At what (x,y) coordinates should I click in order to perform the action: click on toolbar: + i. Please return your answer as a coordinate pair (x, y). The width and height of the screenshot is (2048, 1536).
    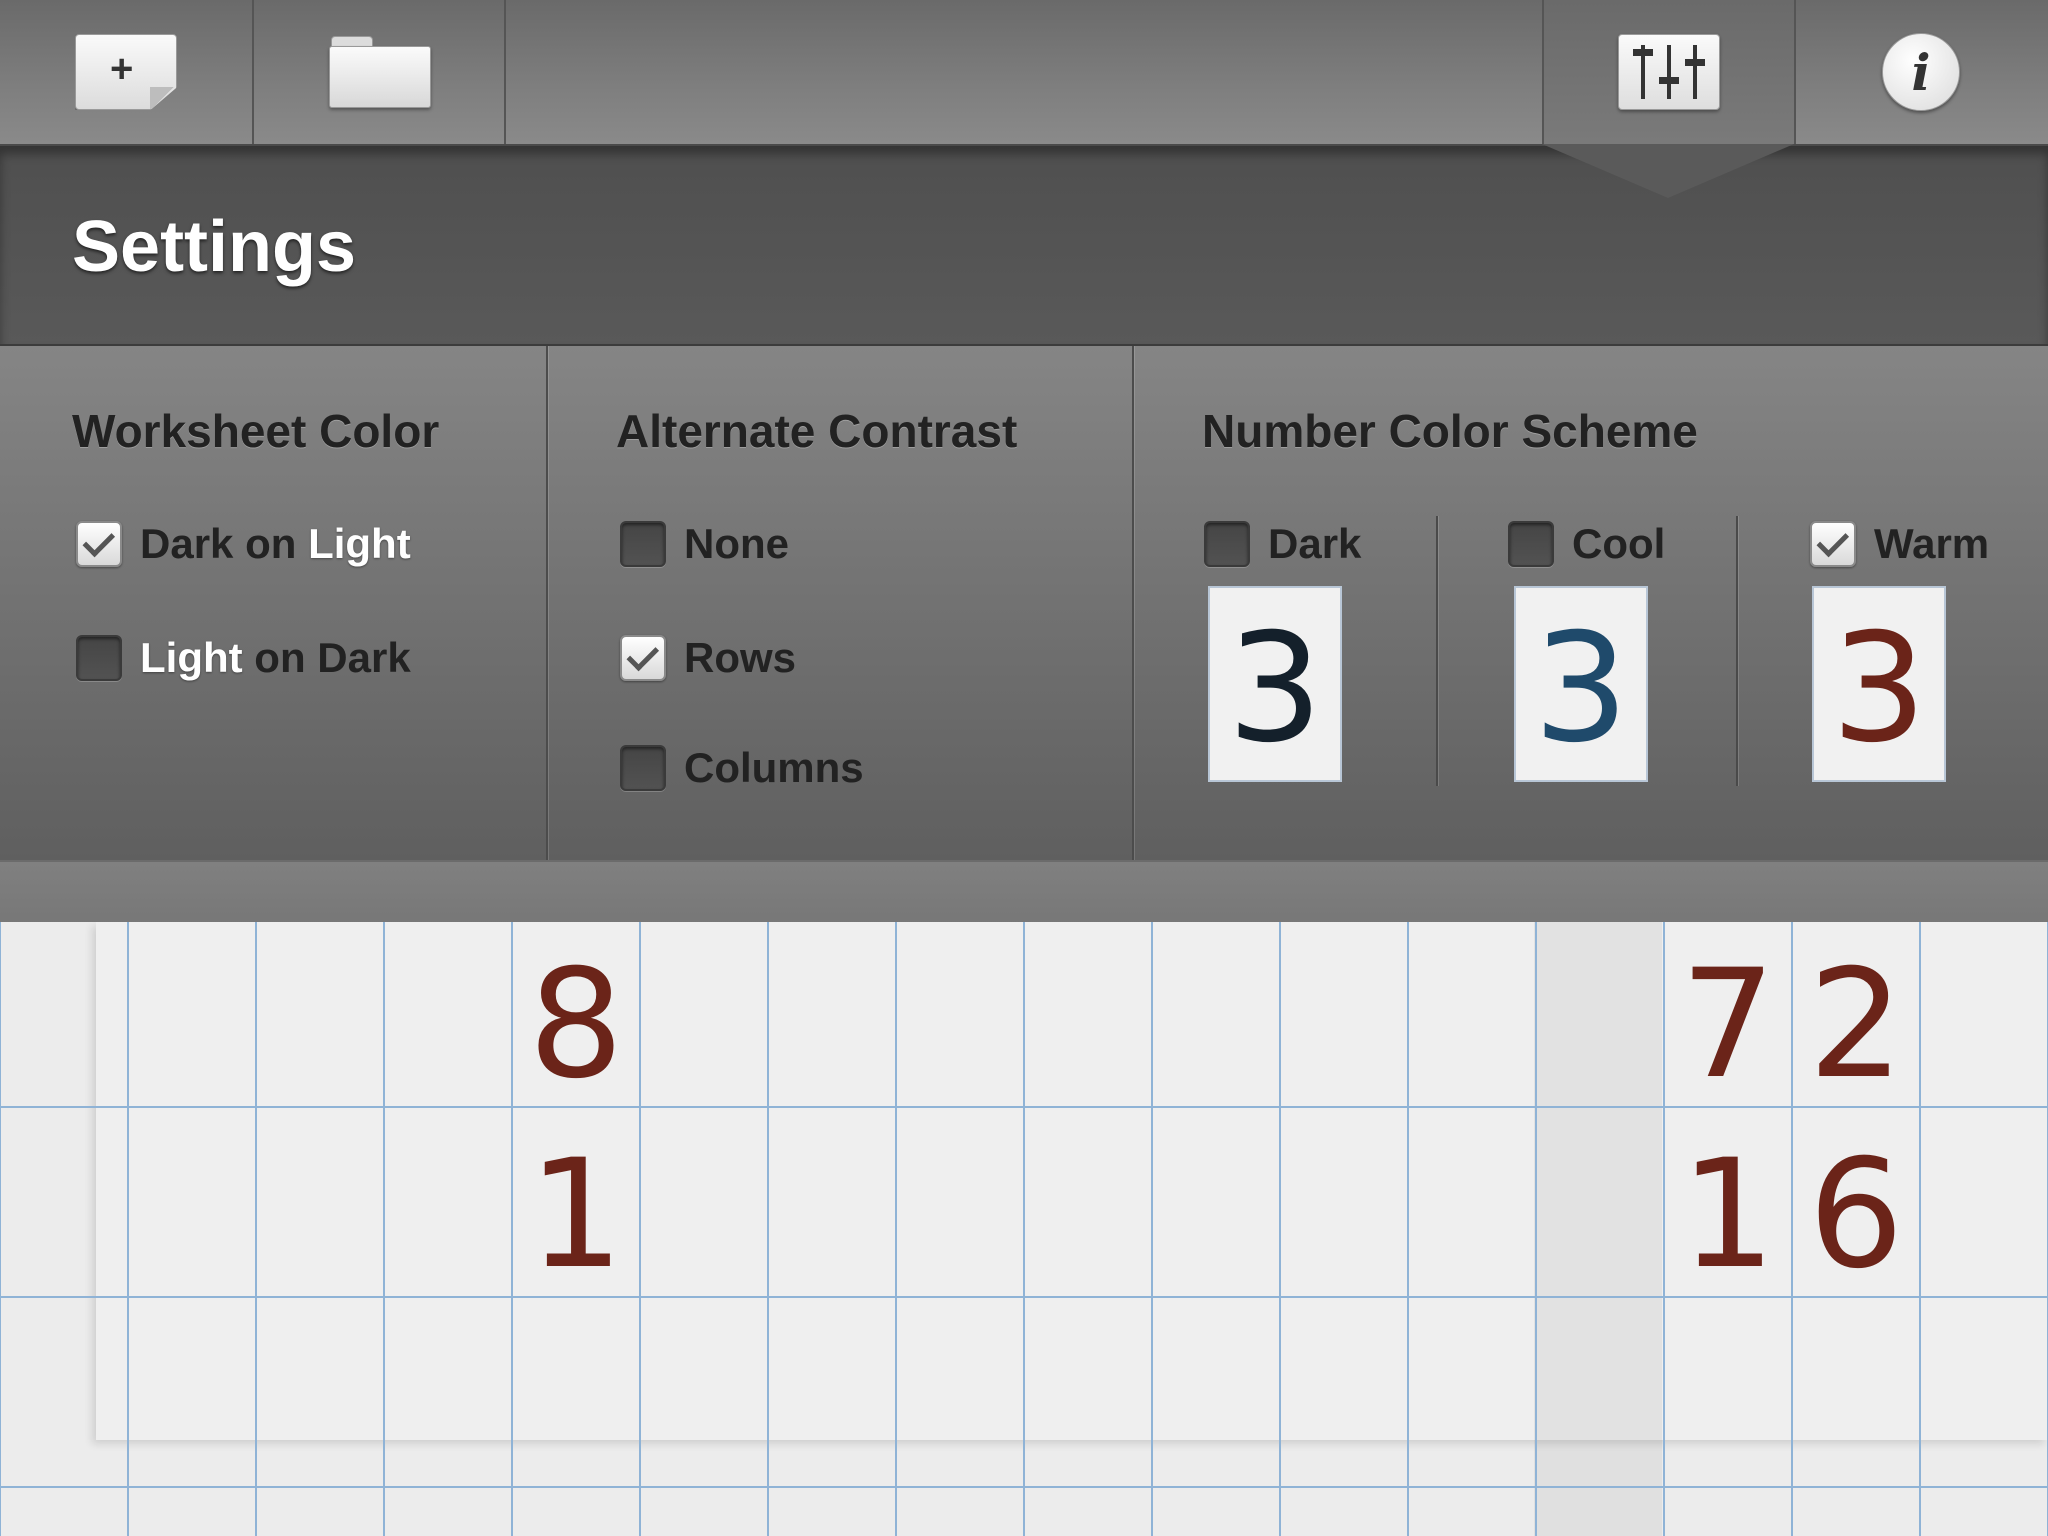
    Looking at the image, I should click on (1024, 73).